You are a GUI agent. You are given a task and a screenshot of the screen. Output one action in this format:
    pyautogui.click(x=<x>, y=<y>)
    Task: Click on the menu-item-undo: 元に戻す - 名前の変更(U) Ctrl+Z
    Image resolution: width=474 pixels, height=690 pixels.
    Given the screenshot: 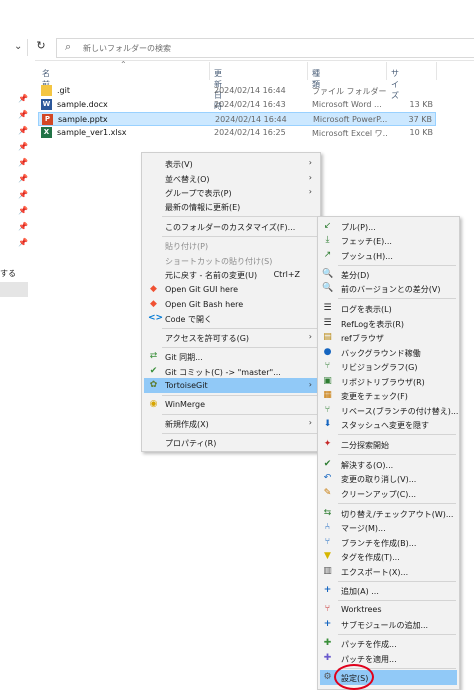 What is the action you would take?
    pyautogui.click(x=231, y=274)
    